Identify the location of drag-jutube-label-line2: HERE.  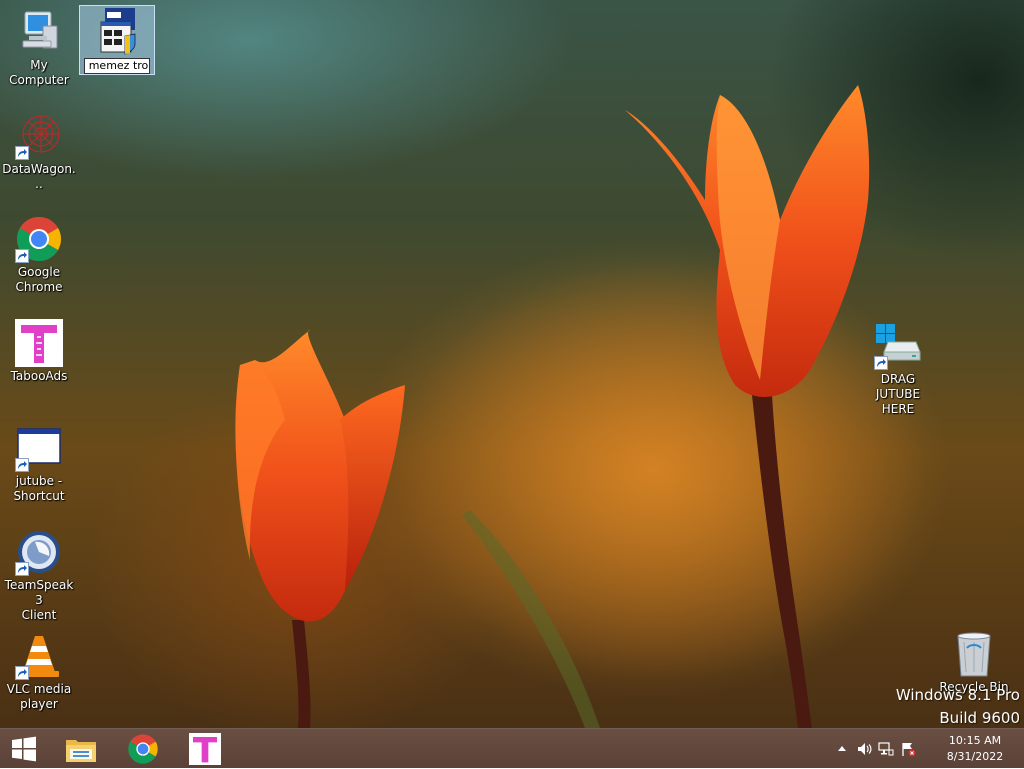
(898, 409).